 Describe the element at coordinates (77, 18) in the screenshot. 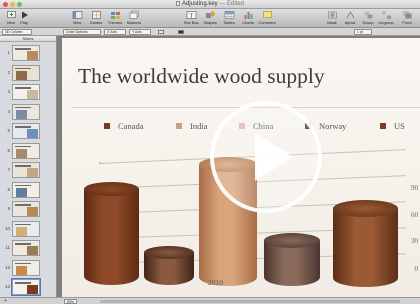

I see `view-button: View` at that location.